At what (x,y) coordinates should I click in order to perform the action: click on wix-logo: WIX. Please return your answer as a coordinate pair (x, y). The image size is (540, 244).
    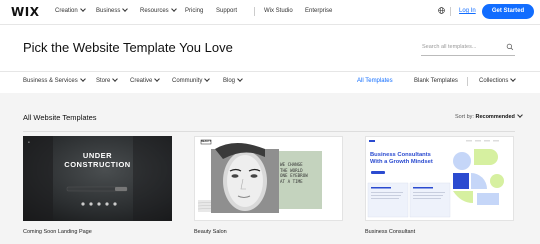
    Looking at the image, I should click on (25, 12).